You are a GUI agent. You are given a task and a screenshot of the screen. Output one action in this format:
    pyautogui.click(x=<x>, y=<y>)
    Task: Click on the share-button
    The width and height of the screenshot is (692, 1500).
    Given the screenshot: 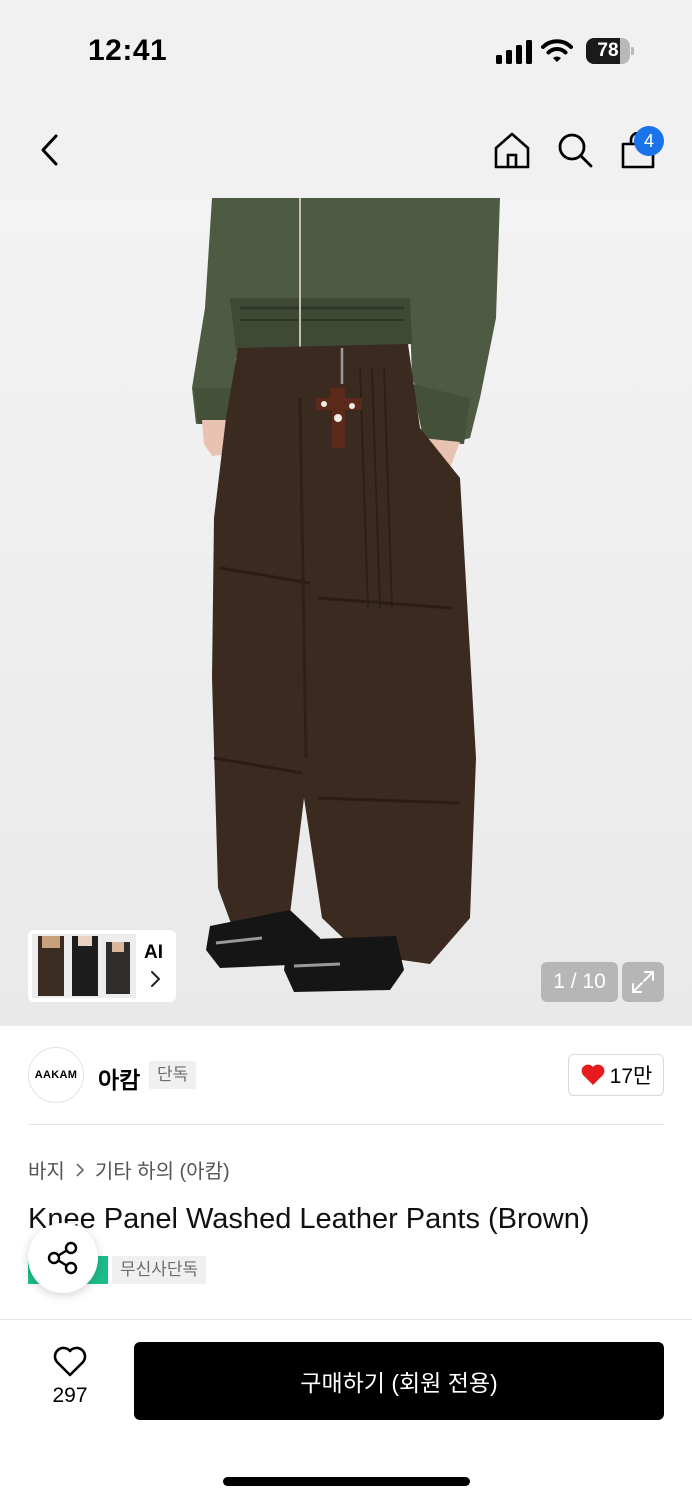 What is the action you would take?
    pyautogui.click(x=63, y=1258)
    